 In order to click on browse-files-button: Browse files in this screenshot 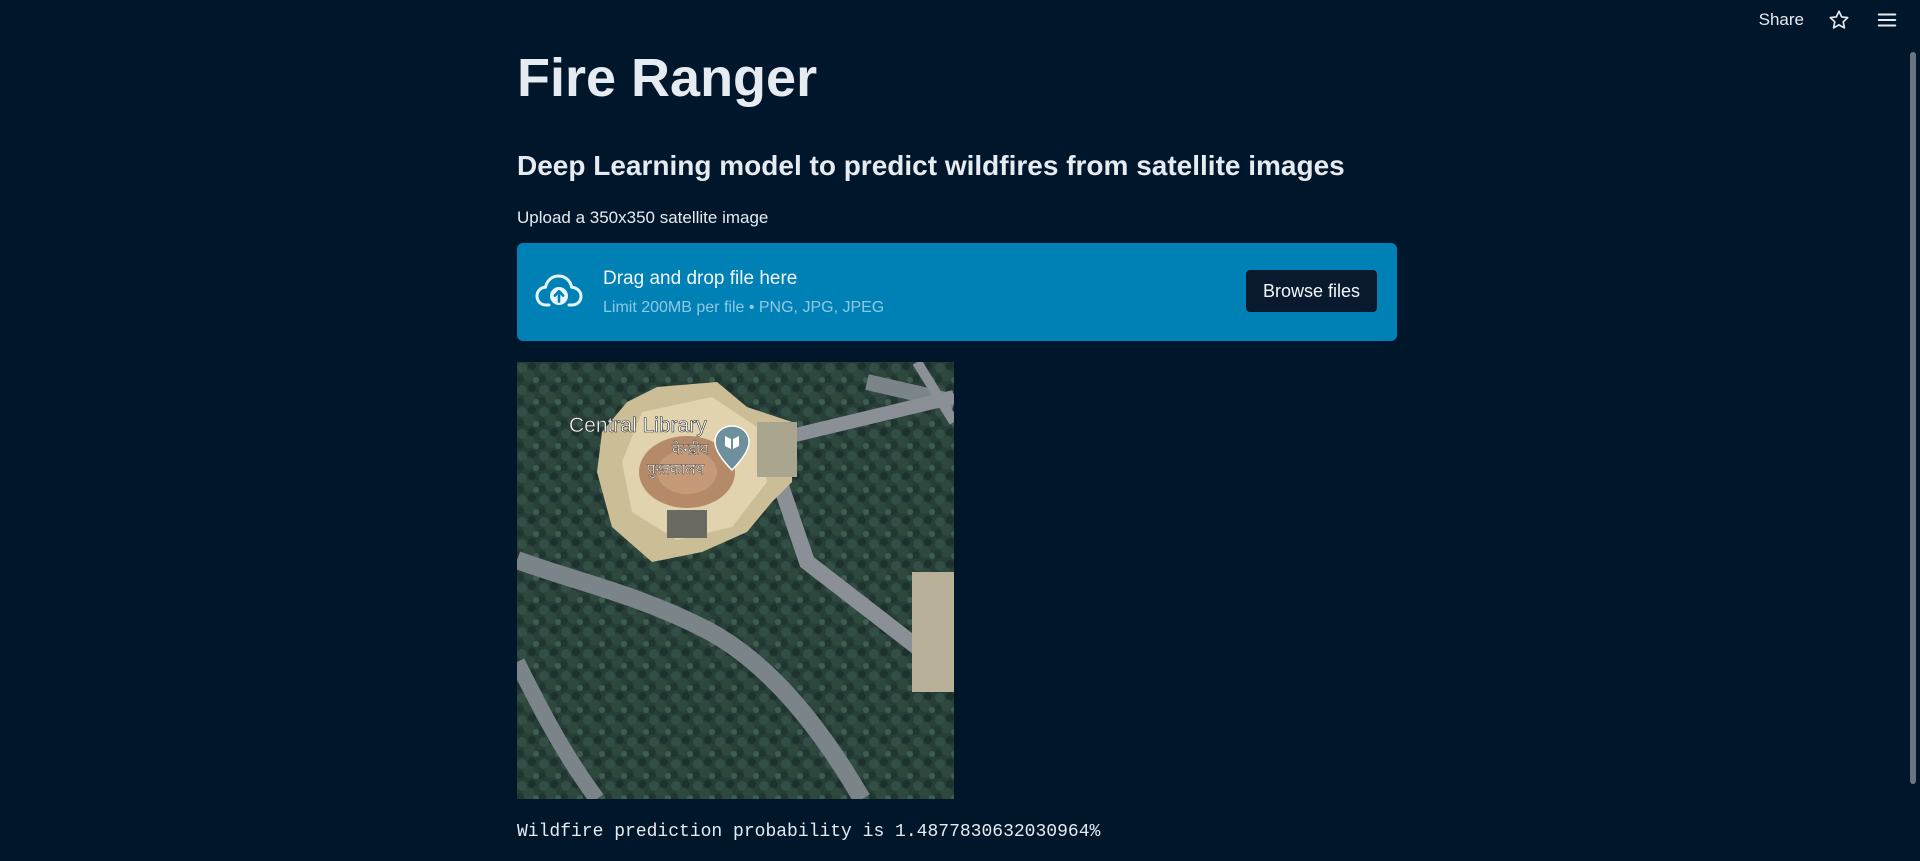, I will do `click(1311, 291)`.